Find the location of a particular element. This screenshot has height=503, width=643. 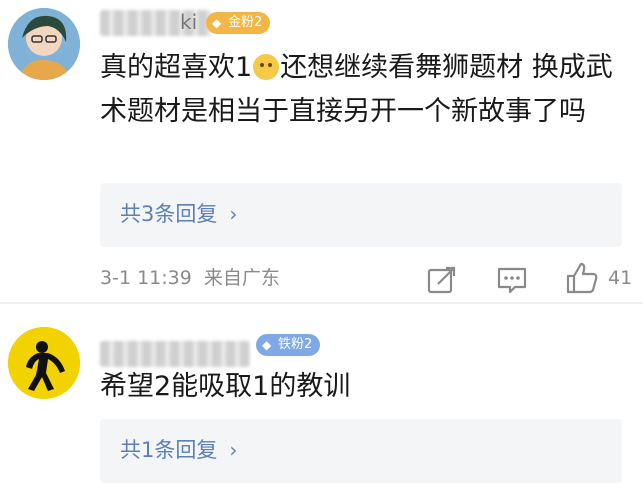

badge-label: 铁粉2 is located at coordinates (295, 344).